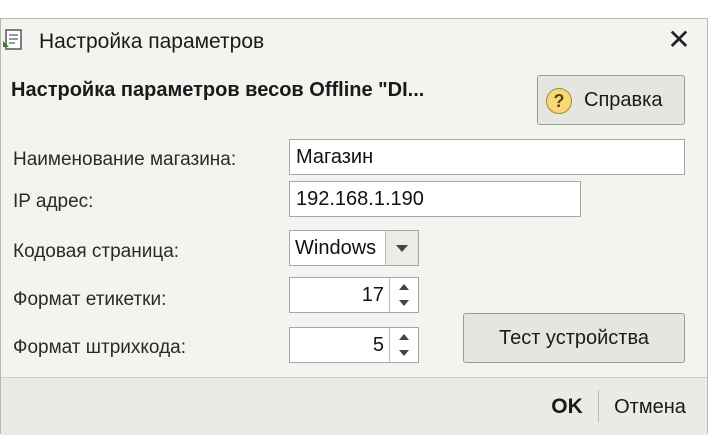 The width and height of the screenshot is (710, 436). Describe the element at coordinates (598, 406) in the screenshot. I see `footer-divider` at that location.